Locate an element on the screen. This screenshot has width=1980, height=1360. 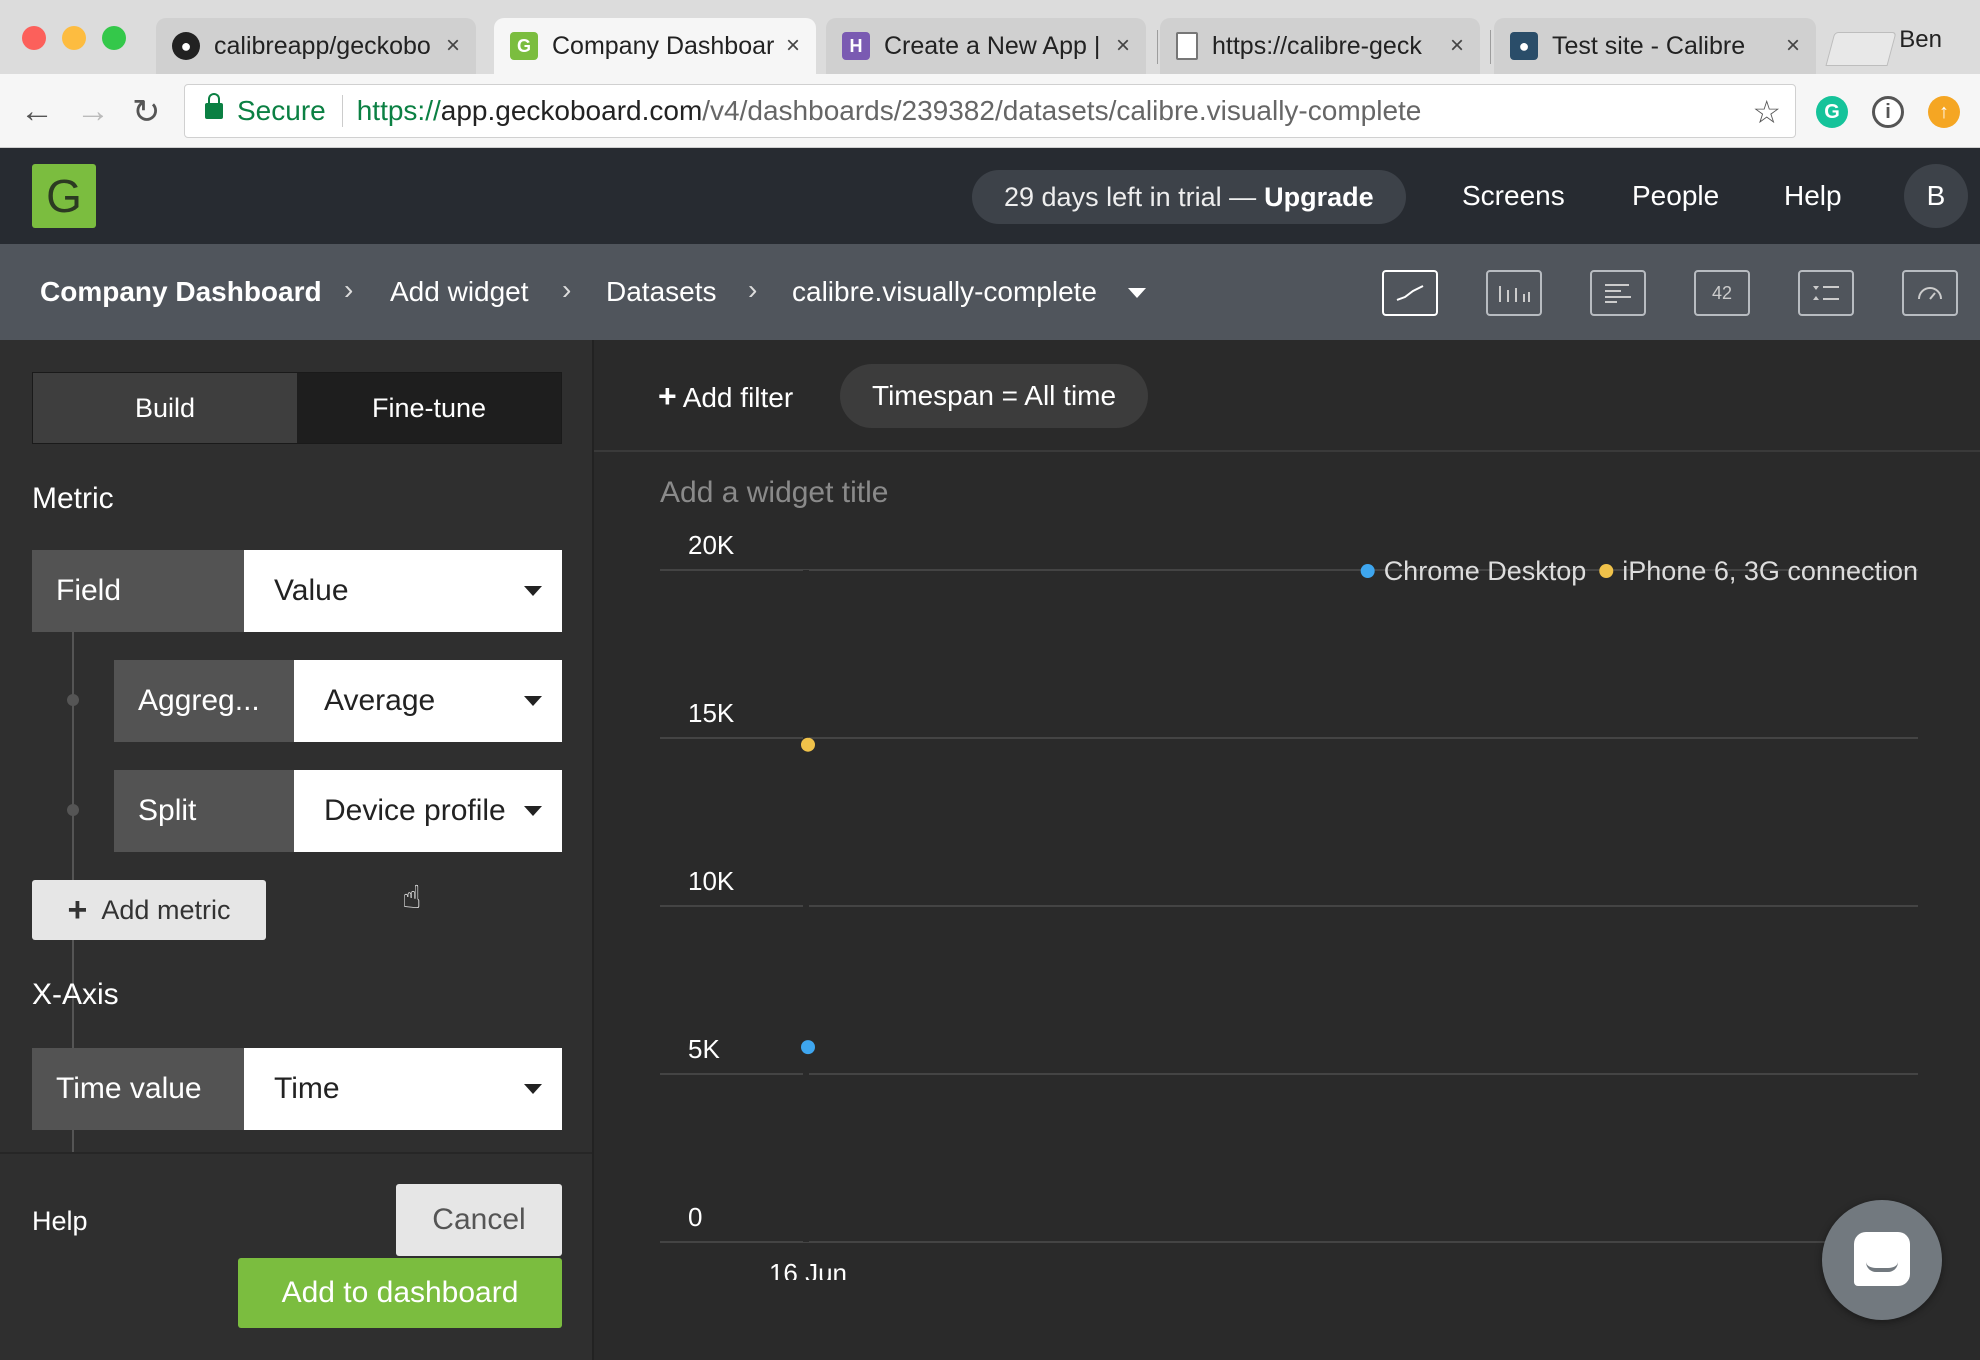
breadcrumb-datasets: Datasets is located at coordinates (661, 292).